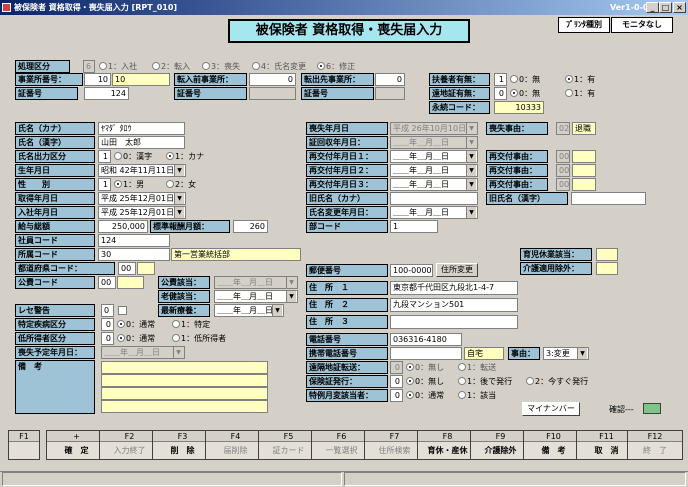 This screenshot has height=487, width=688. I want to click on part-code-input: 1, so click(414, 226).